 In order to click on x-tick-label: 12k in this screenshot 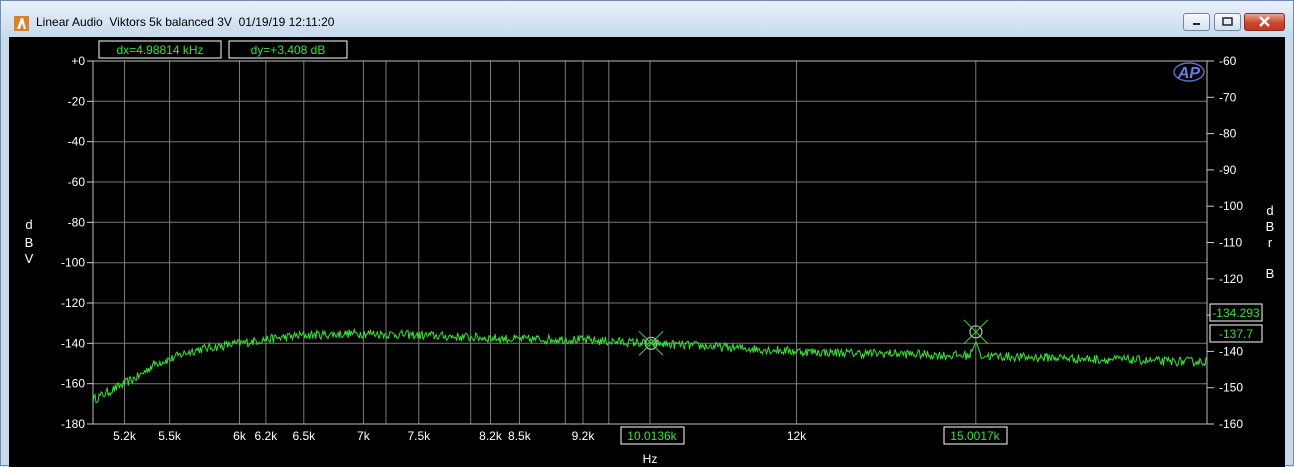, I will do `click(797, 436)`.